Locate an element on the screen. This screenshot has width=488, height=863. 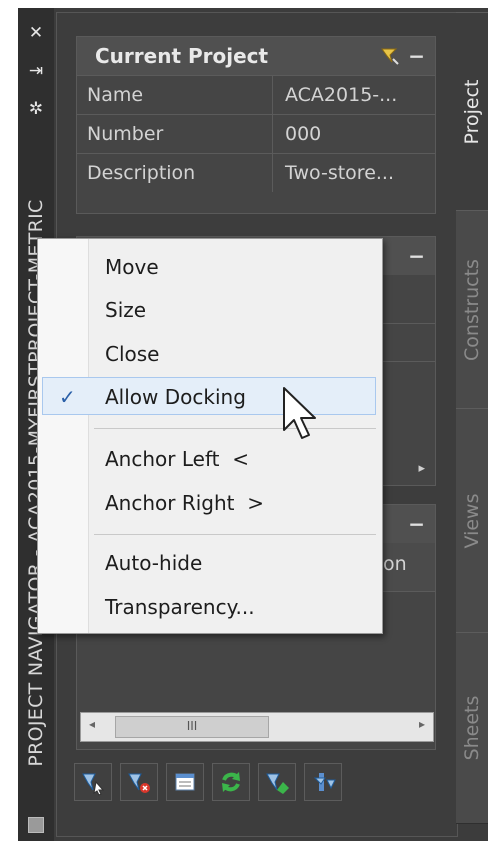
tab-views: Views is located at coordinates (472, 521).